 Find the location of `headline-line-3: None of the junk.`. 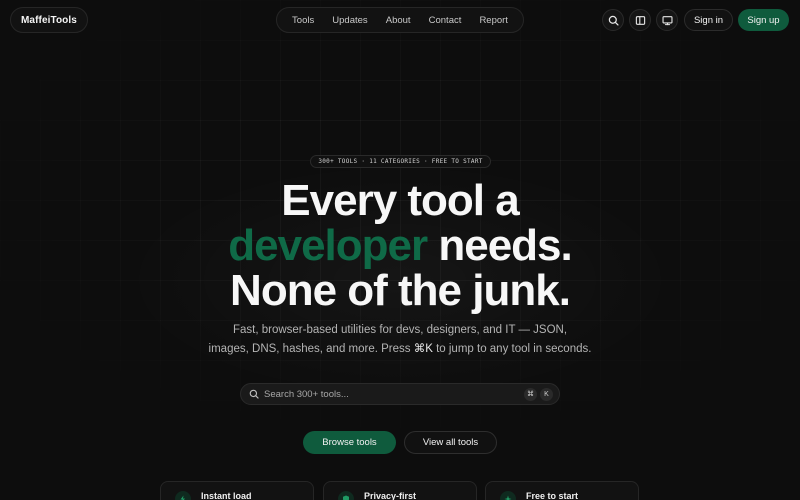

headline-line-3: None of the junk. is located at coordinates (400, 290).